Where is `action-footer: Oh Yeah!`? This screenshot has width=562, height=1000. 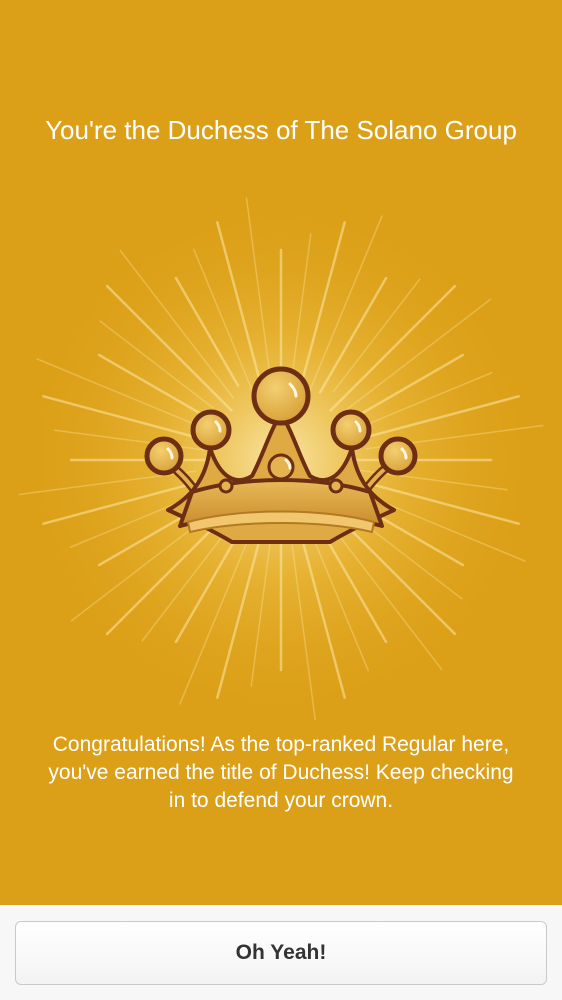 action-footer: Oh Yeah! is located at coordinates (281, 952).